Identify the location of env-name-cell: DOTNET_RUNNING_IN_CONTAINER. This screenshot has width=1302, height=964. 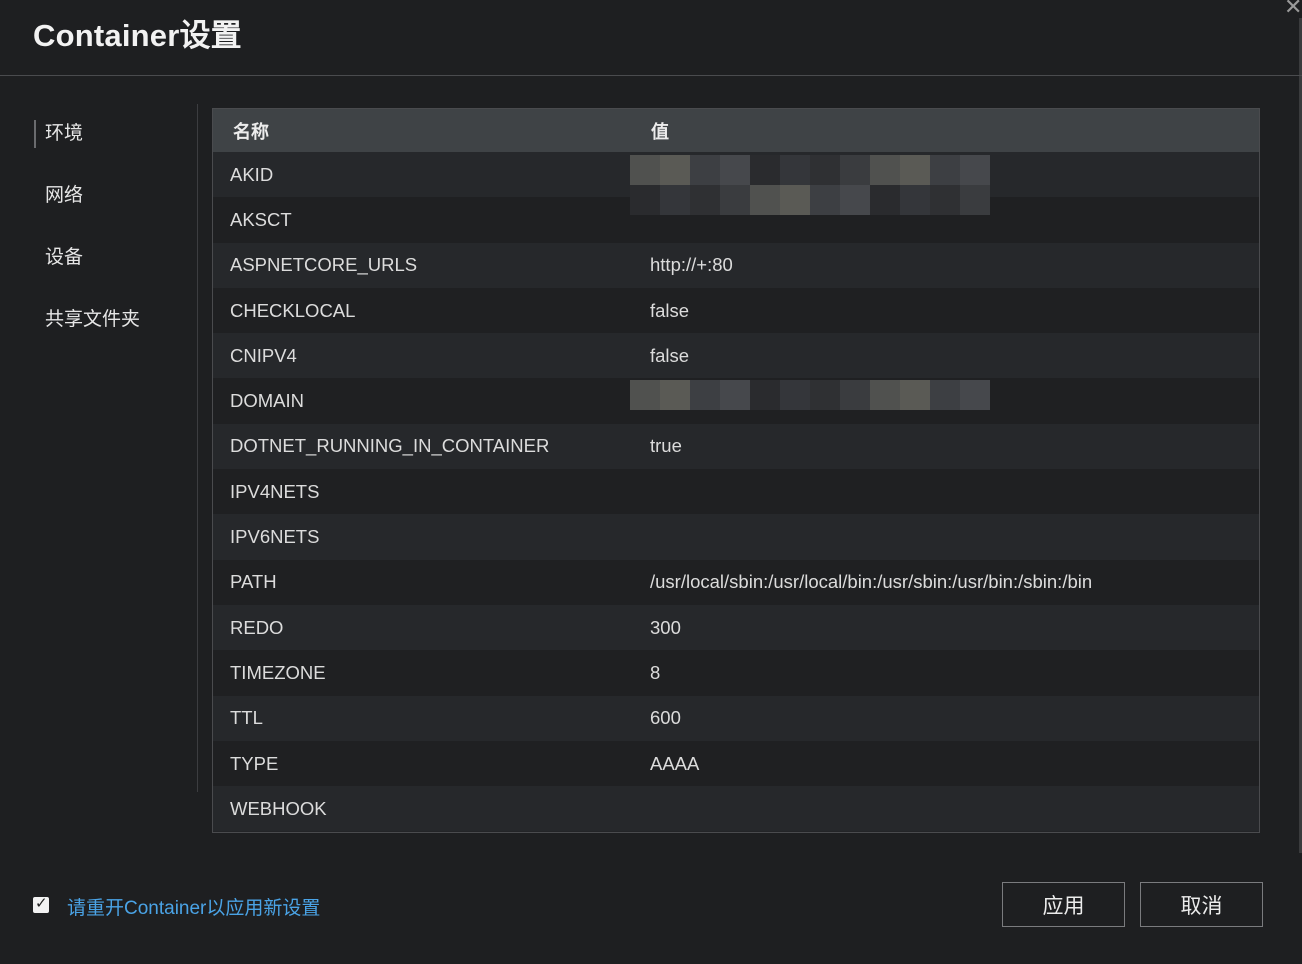
(390, 446).